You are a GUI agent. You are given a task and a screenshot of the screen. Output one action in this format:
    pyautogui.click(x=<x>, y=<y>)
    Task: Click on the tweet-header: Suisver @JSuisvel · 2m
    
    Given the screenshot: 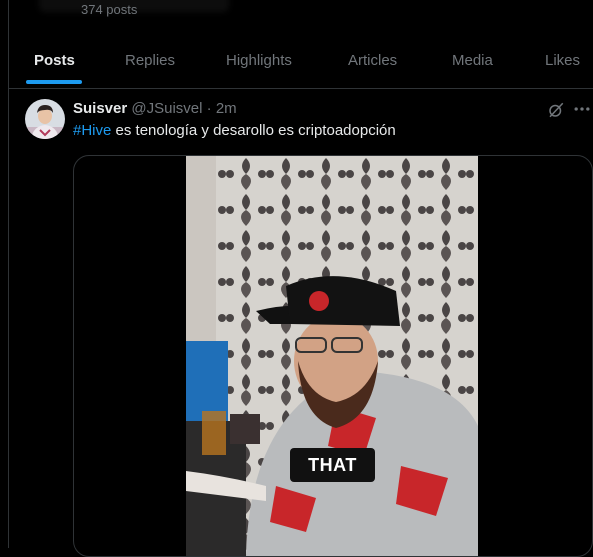 What is the action you would take?
    pyautogui.click(x=155, y=108)
    